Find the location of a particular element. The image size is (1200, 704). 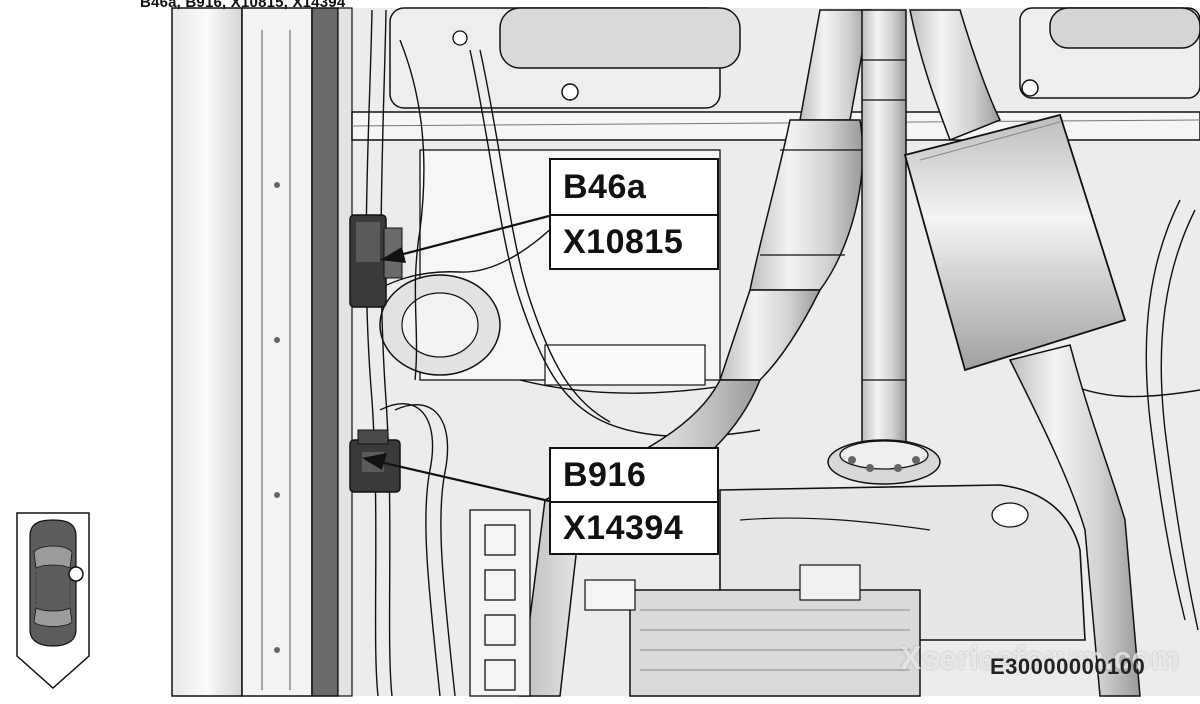

car-locator-icon is located at coordinates (53, 601).